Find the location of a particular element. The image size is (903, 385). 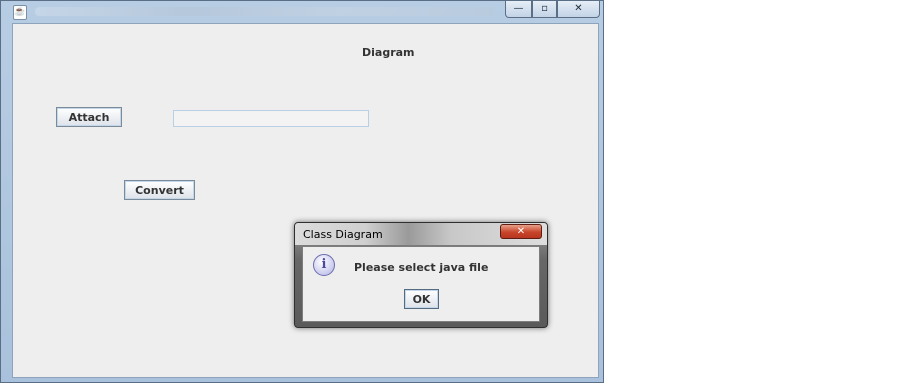

dialog-title: Class Diagram is located at coordinates (343, 234).